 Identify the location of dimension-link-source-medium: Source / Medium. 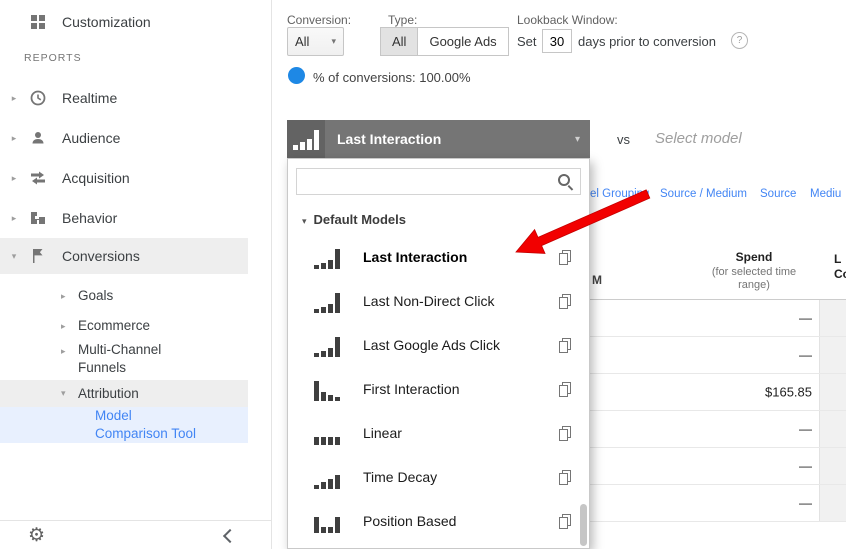
(703, 194).